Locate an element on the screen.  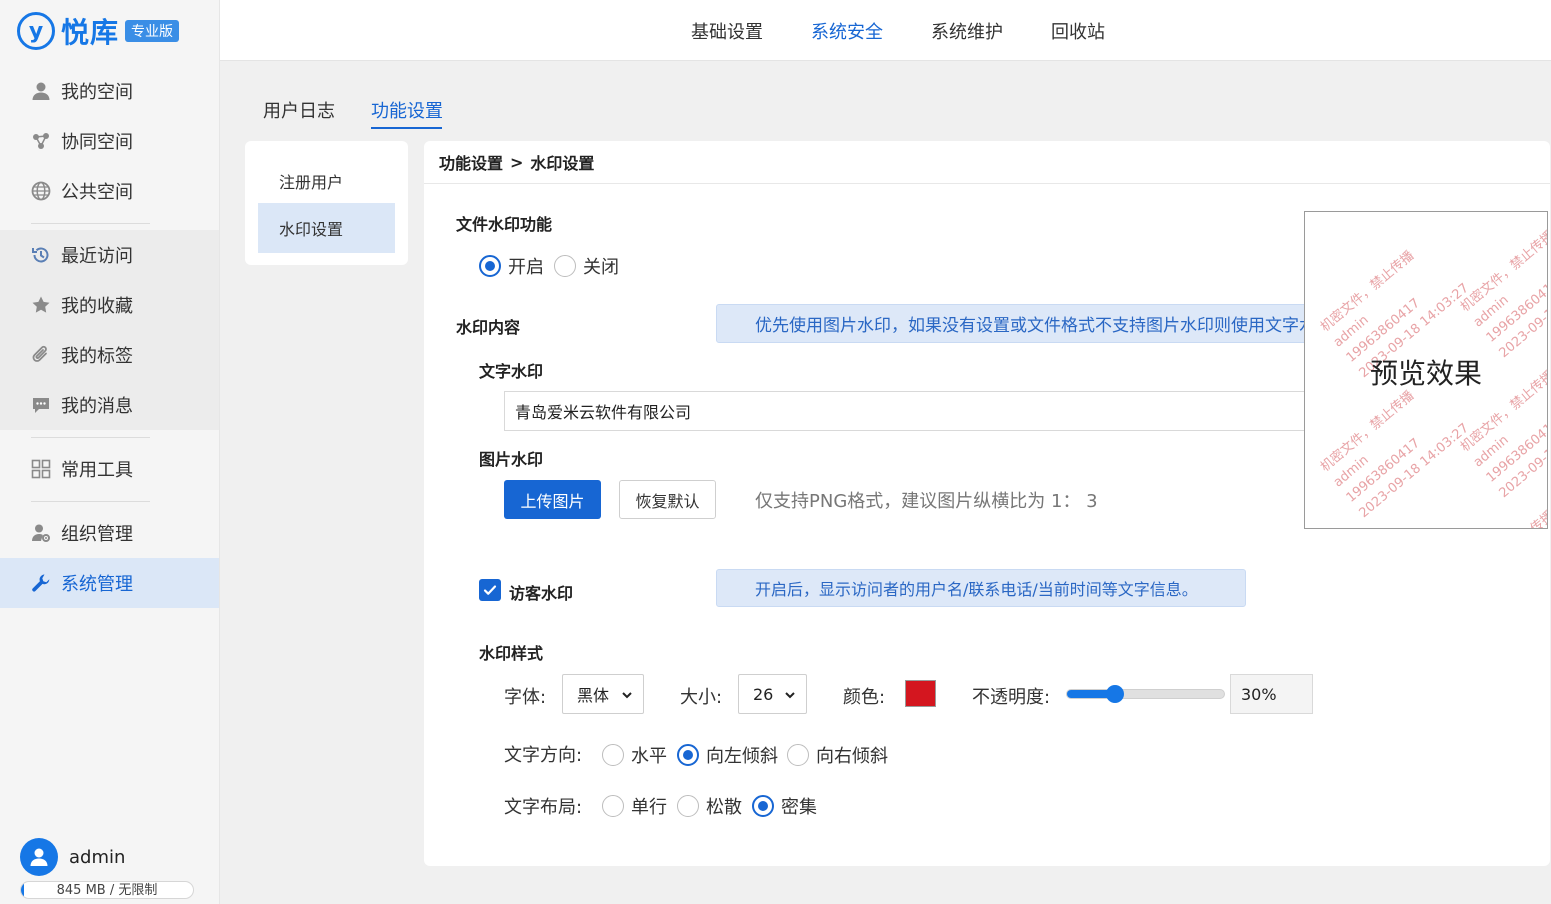
sidebar-item-my-space: 我的空间 is located at coordinates (109, 91).